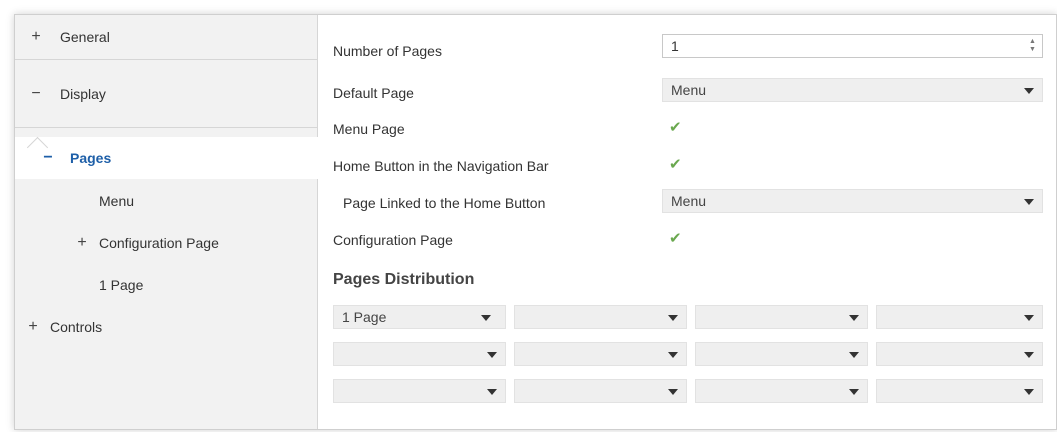 Image resolution: width=1057 pixels, height=432 pixels. What do you see at coordinates (85, 37) in the screenshot?
I see `sidebar-item-label: General` at bounding box center [85, 37].